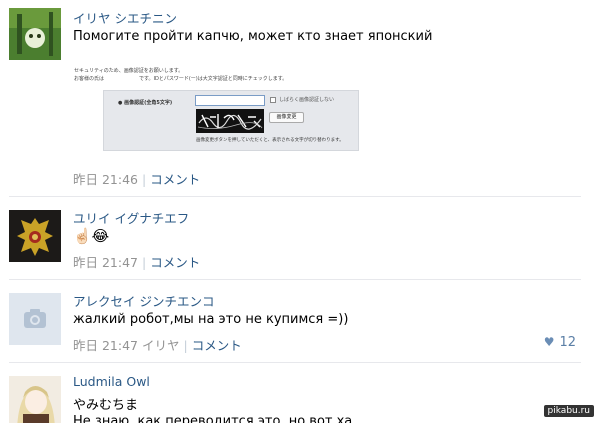 This screenshot has width=600, height=423. What do you see at coordinates (111, 381) in the screenshot?
I see `comment-author: Ludmila Owl` at bounding box center [111, 381].